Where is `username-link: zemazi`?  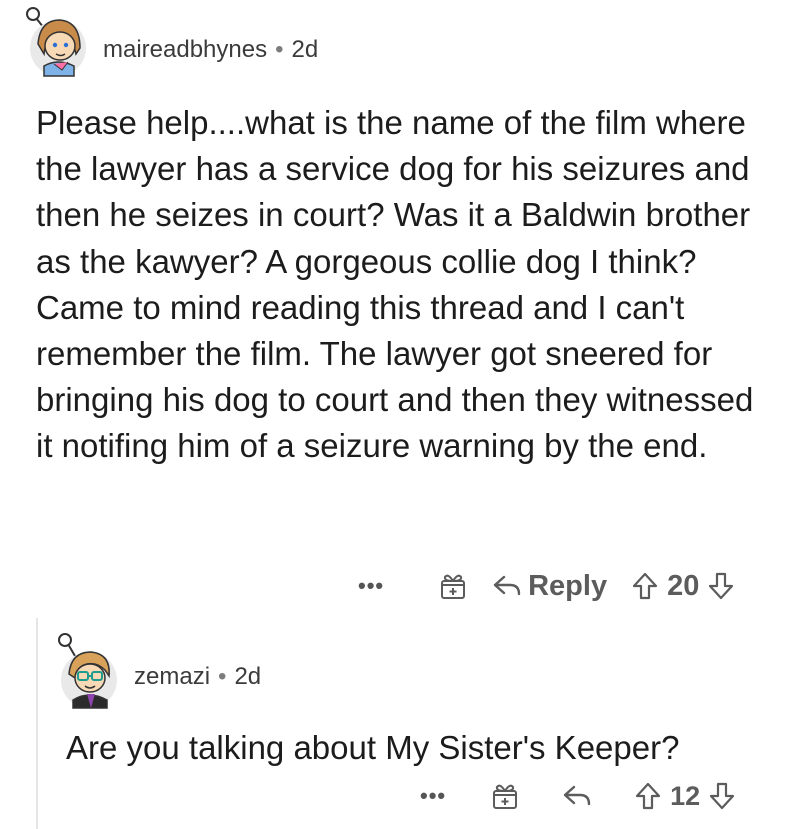 username-link: zemazi is located at coordinates (172, 676).